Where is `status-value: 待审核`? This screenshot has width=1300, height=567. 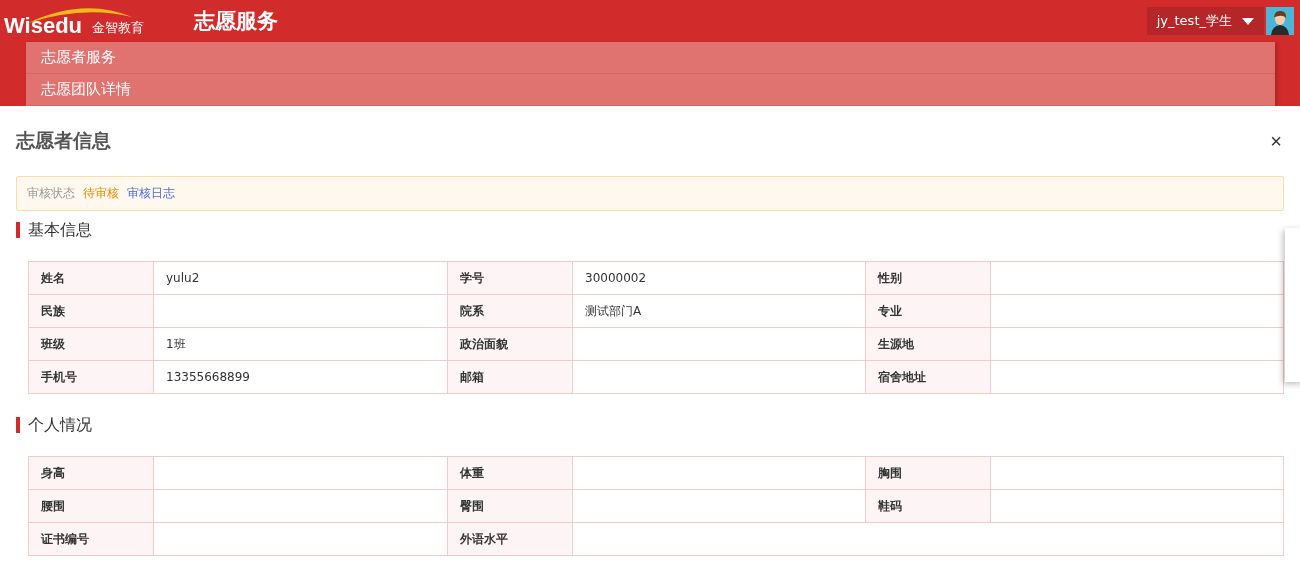
status-value: 待审核 is located at coordinates (101, 193).